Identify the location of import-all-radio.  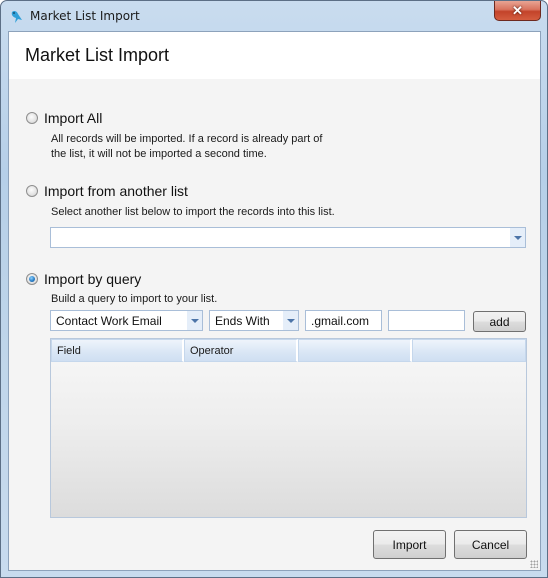
(32, 118).